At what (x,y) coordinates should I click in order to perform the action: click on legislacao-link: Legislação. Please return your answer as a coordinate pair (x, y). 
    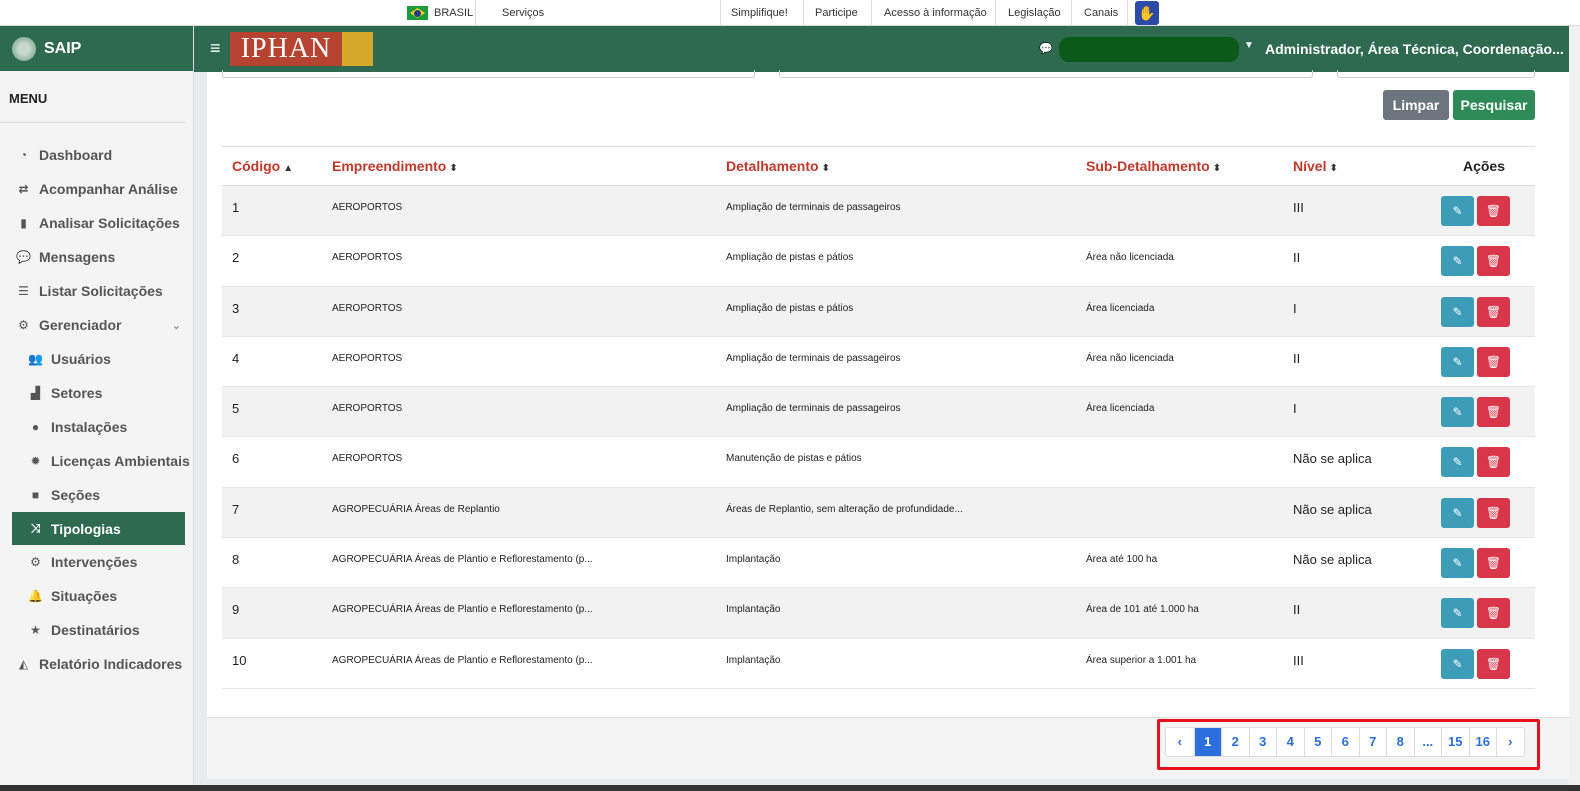
    Looking at the image, I should click on (1034, 13).